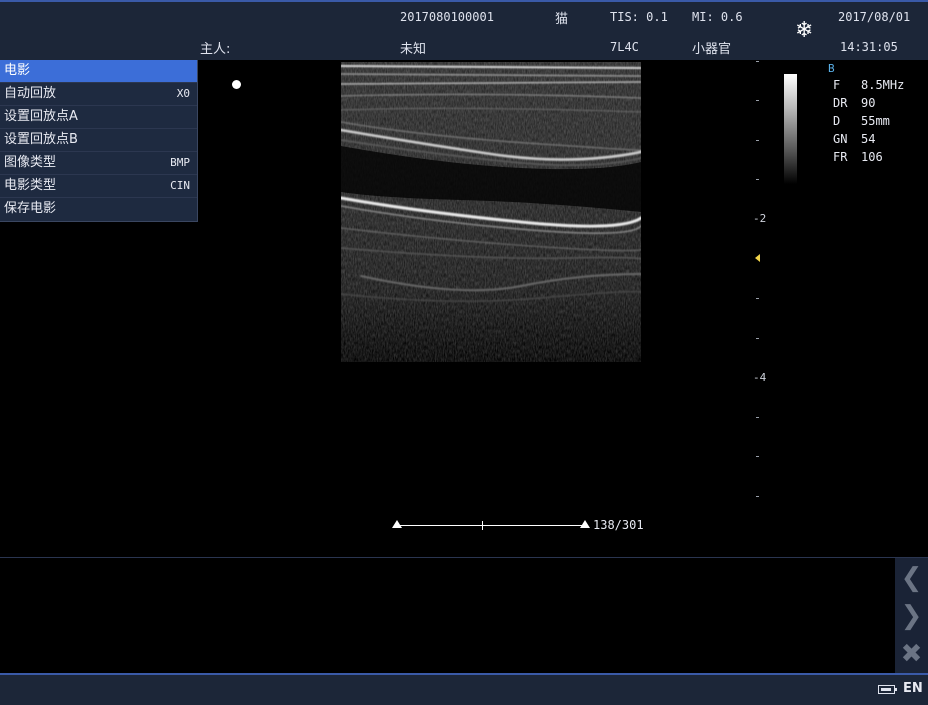 The height and width of the screenshot is (705, 928). I want to click on cine-point-a-marker, so click(397, 524).